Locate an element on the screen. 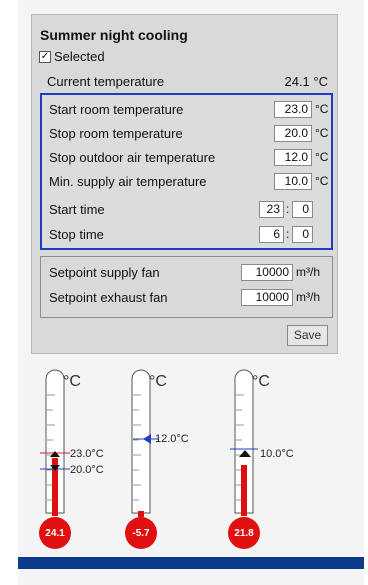 This screenshot has width=368, height=585. thermometer-2-markers is located at coordinates (146, 439).